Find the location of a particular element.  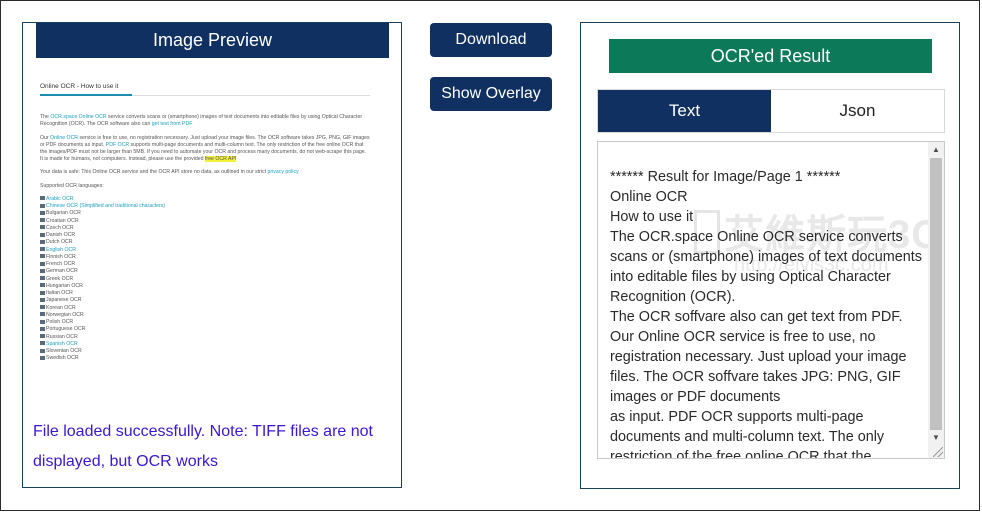

doc-paragraph-4: Supported OCR languages: is located at coordinates (72, 185).